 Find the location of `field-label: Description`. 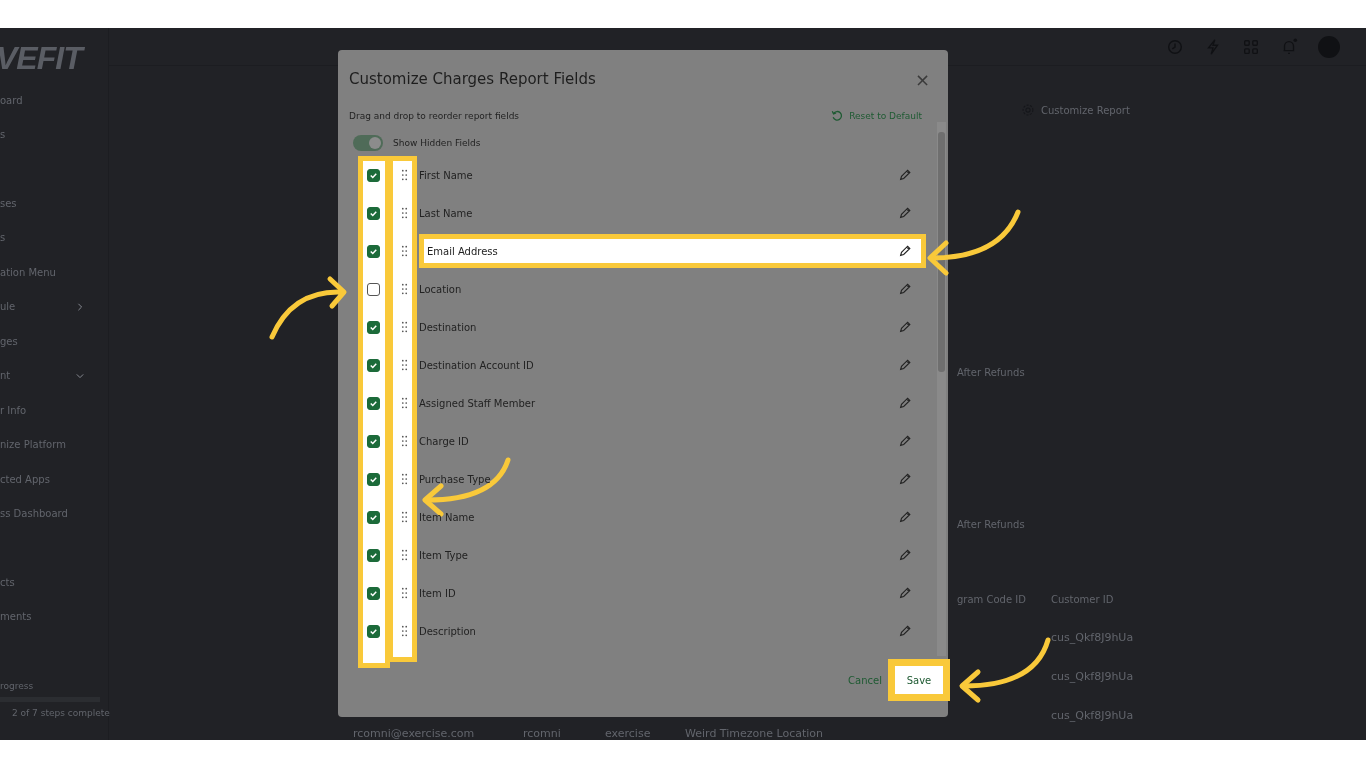

field-label: Description is located at coordinates (447, 631).